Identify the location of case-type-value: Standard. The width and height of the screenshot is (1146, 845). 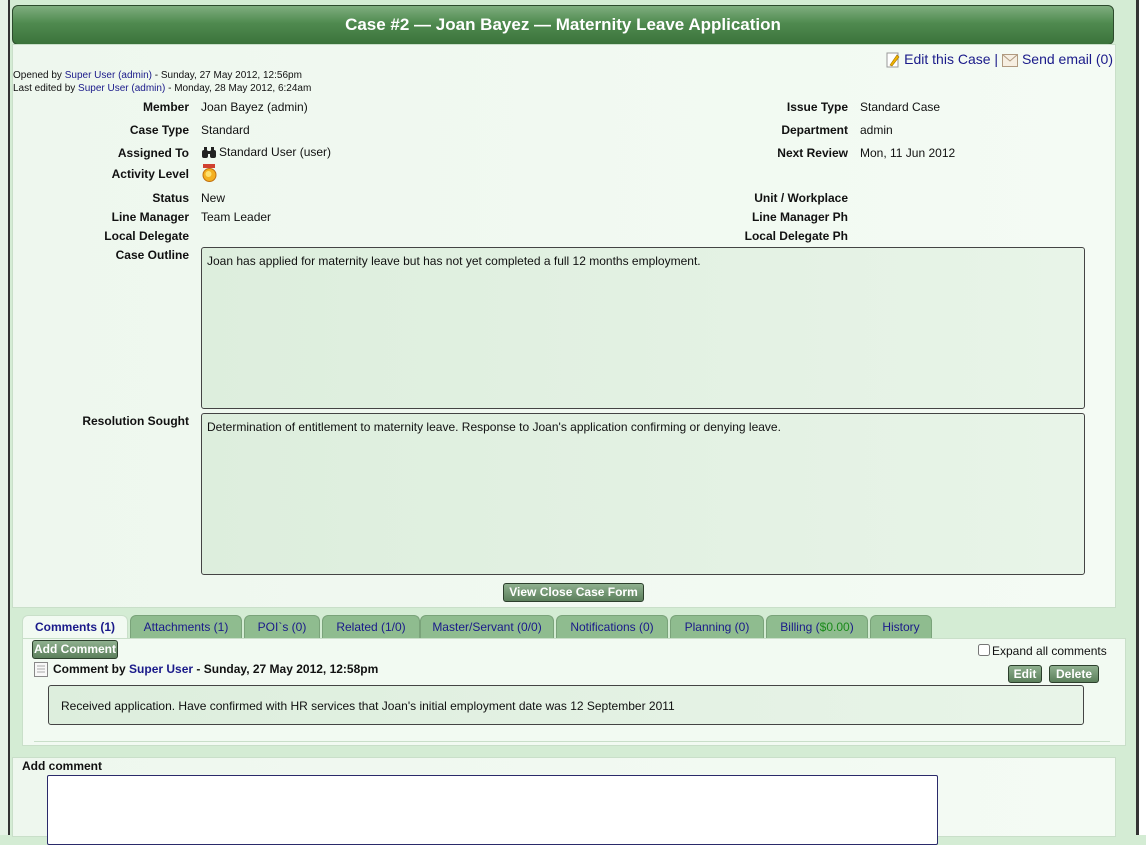
(225, 130).